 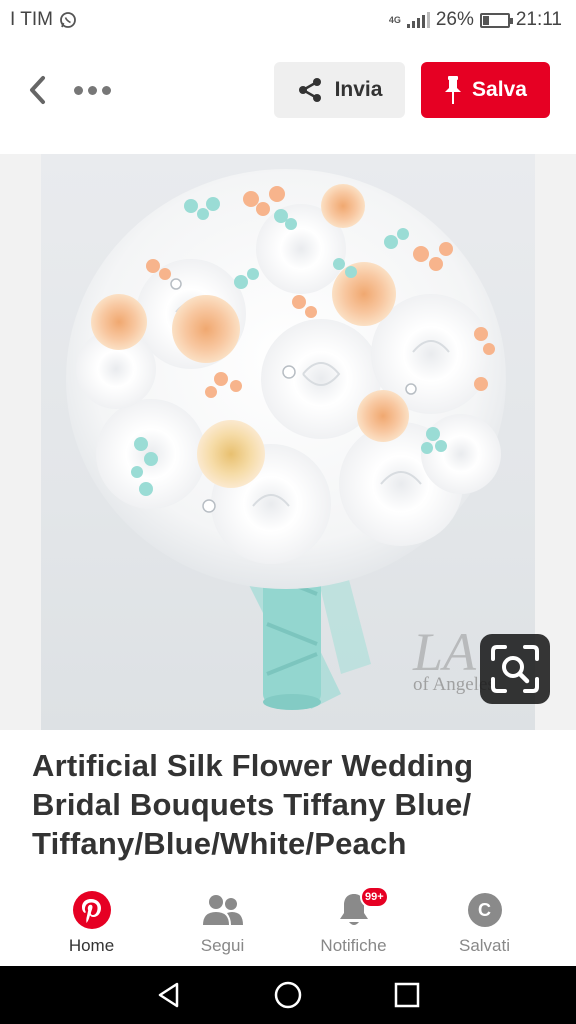 I want to click on system-home-button, so click(x=288, y=995).